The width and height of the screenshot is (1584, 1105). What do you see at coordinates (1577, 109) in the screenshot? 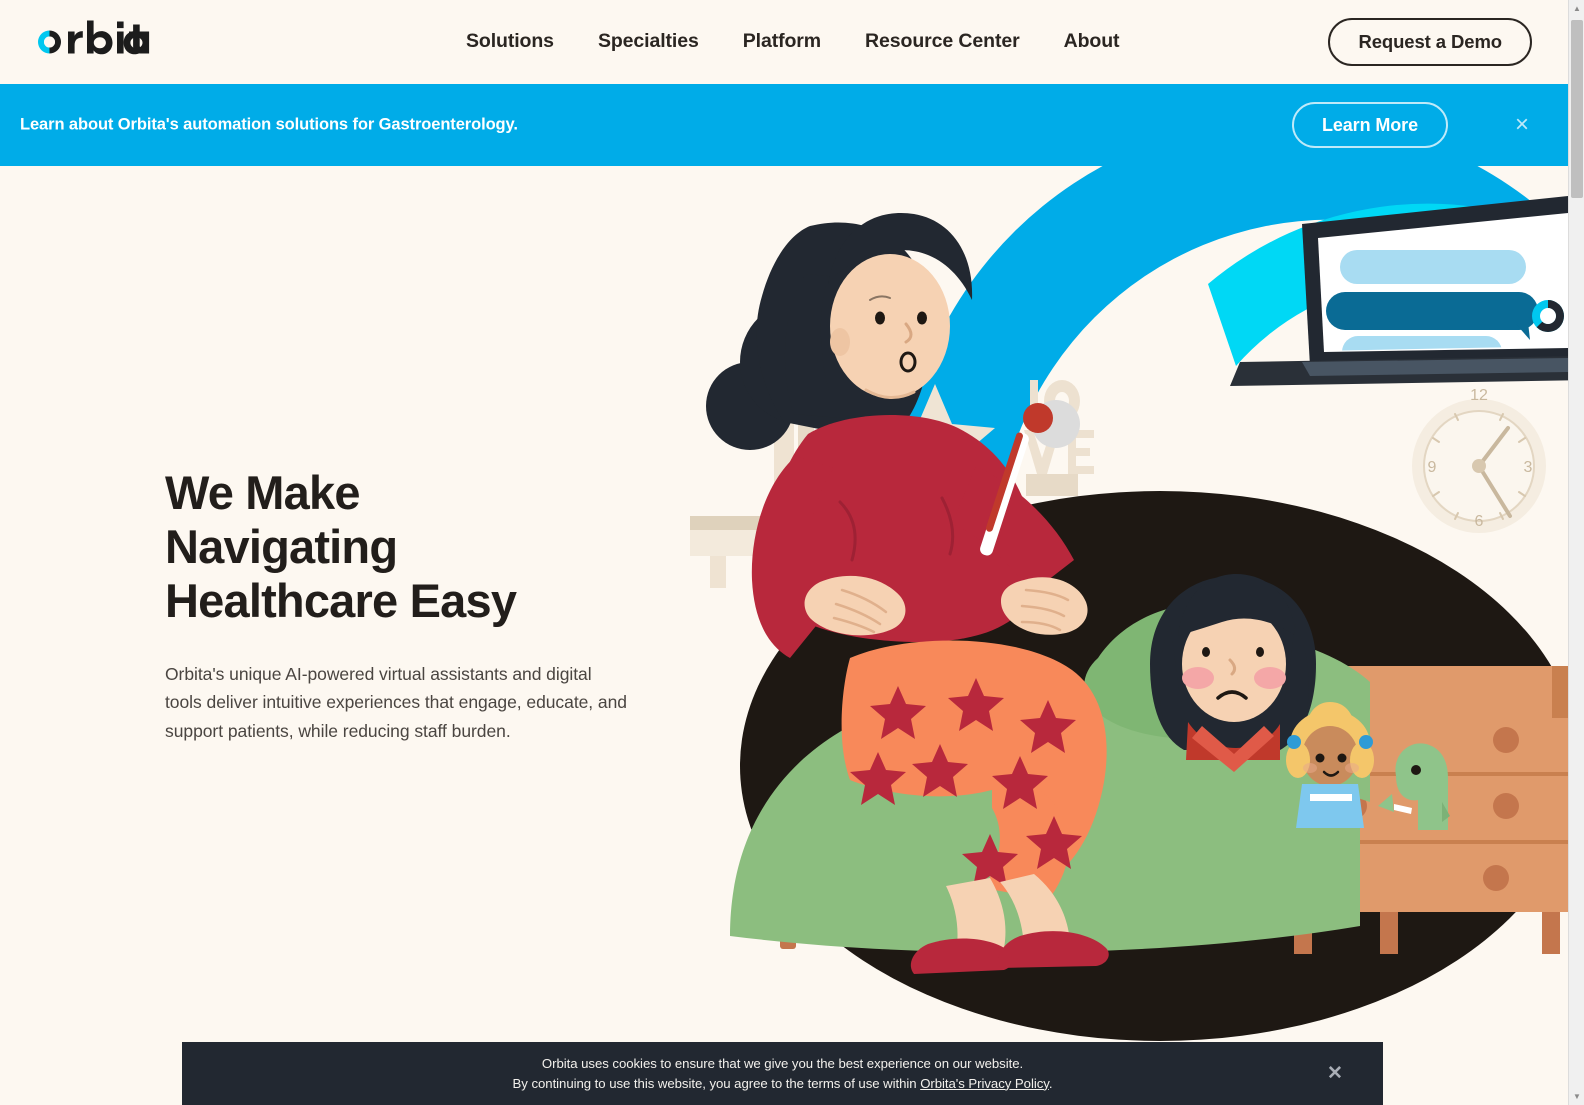
I see `scrollbar-thumb` at bounding box center [1577, 109].